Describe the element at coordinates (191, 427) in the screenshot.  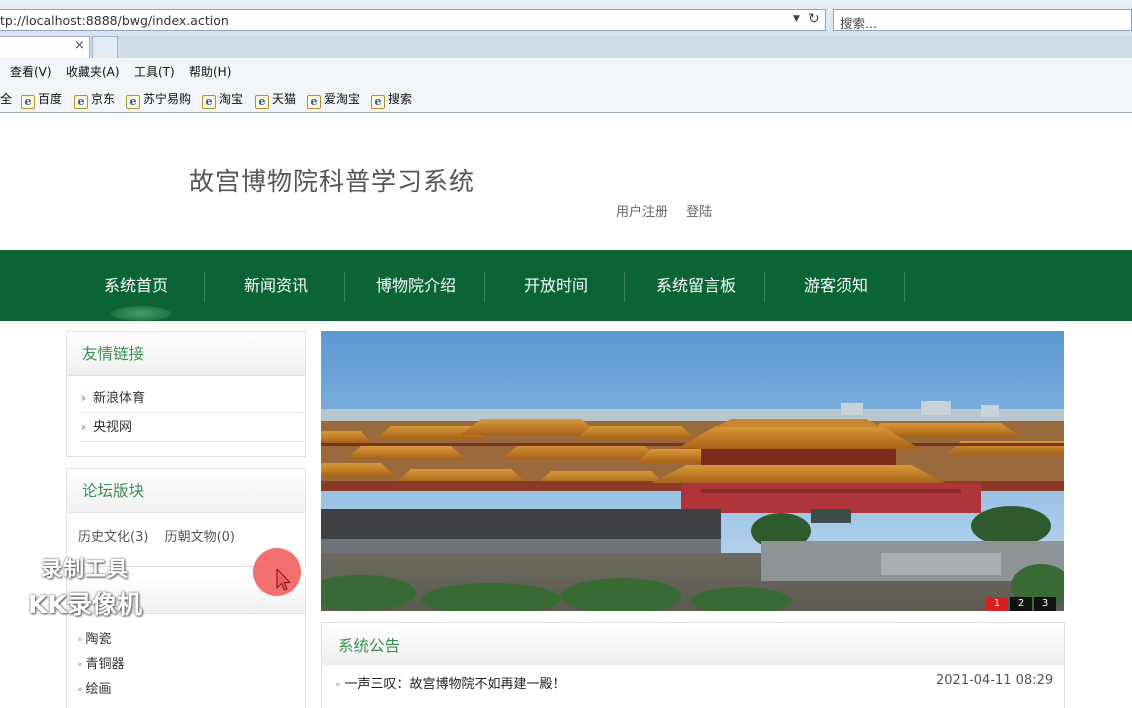
I see `friend-link-item: › 央视网` at that location.